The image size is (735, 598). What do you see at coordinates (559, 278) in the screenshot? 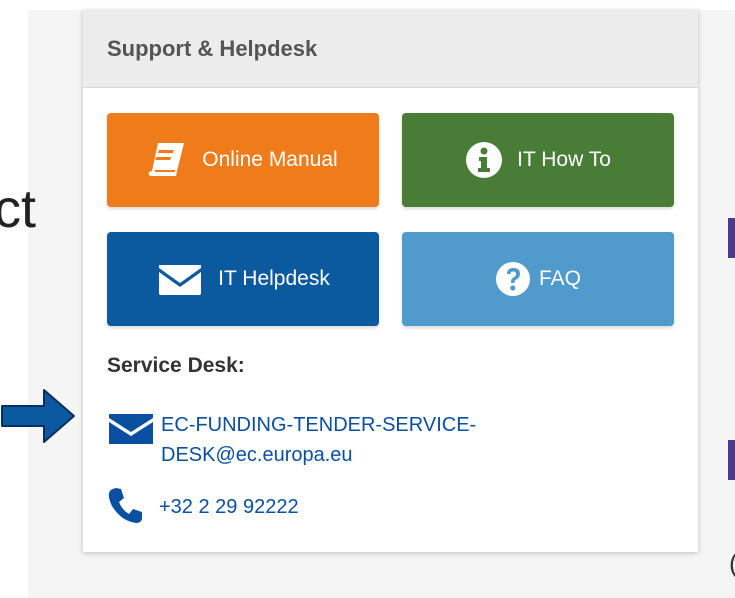
I see `faq-label: FAQ` at bounding box center [559, 278].